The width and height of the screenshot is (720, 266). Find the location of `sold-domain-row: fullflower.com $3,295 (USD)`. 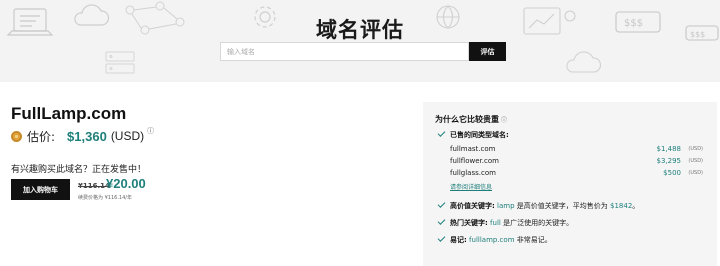

sold-domain-row: fullflower.com $3,295 (USD) is located at coordinates (576, 162).